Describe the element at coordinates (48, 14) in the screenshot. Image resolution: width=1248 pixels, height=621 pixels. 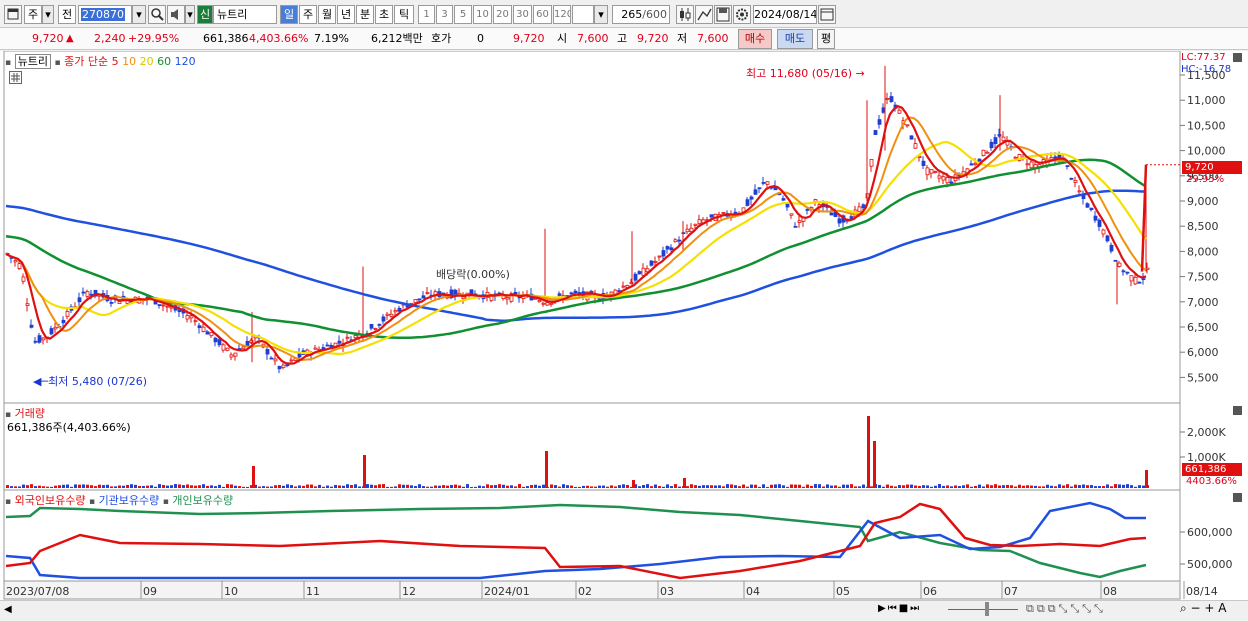
I see `period-dropdown-icon: ▾` at that location.